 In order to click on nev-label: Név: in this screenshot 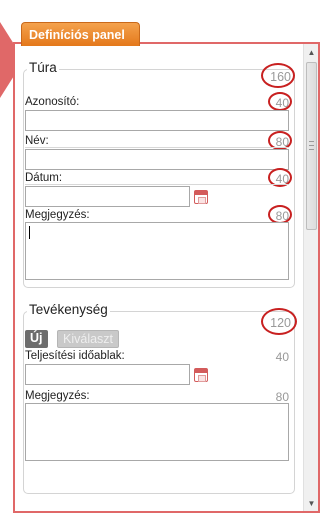, I will do `click(37, 141)`.